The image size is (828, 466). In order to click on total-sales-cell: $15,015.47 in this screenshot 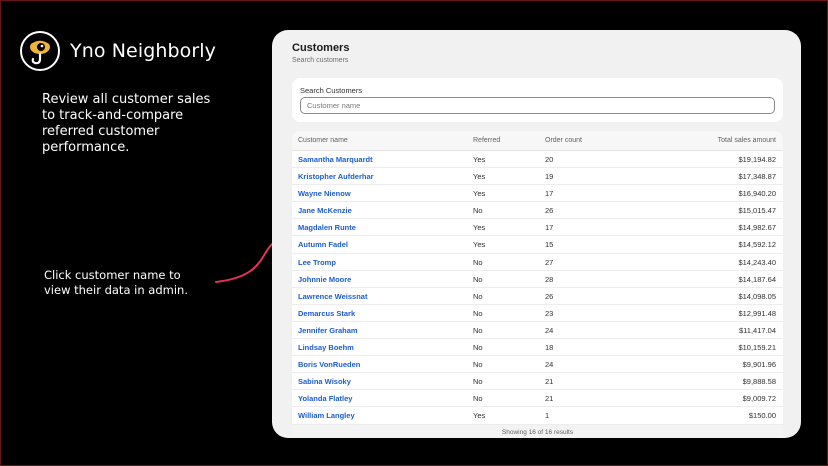, I will do `click(757, 211)`.